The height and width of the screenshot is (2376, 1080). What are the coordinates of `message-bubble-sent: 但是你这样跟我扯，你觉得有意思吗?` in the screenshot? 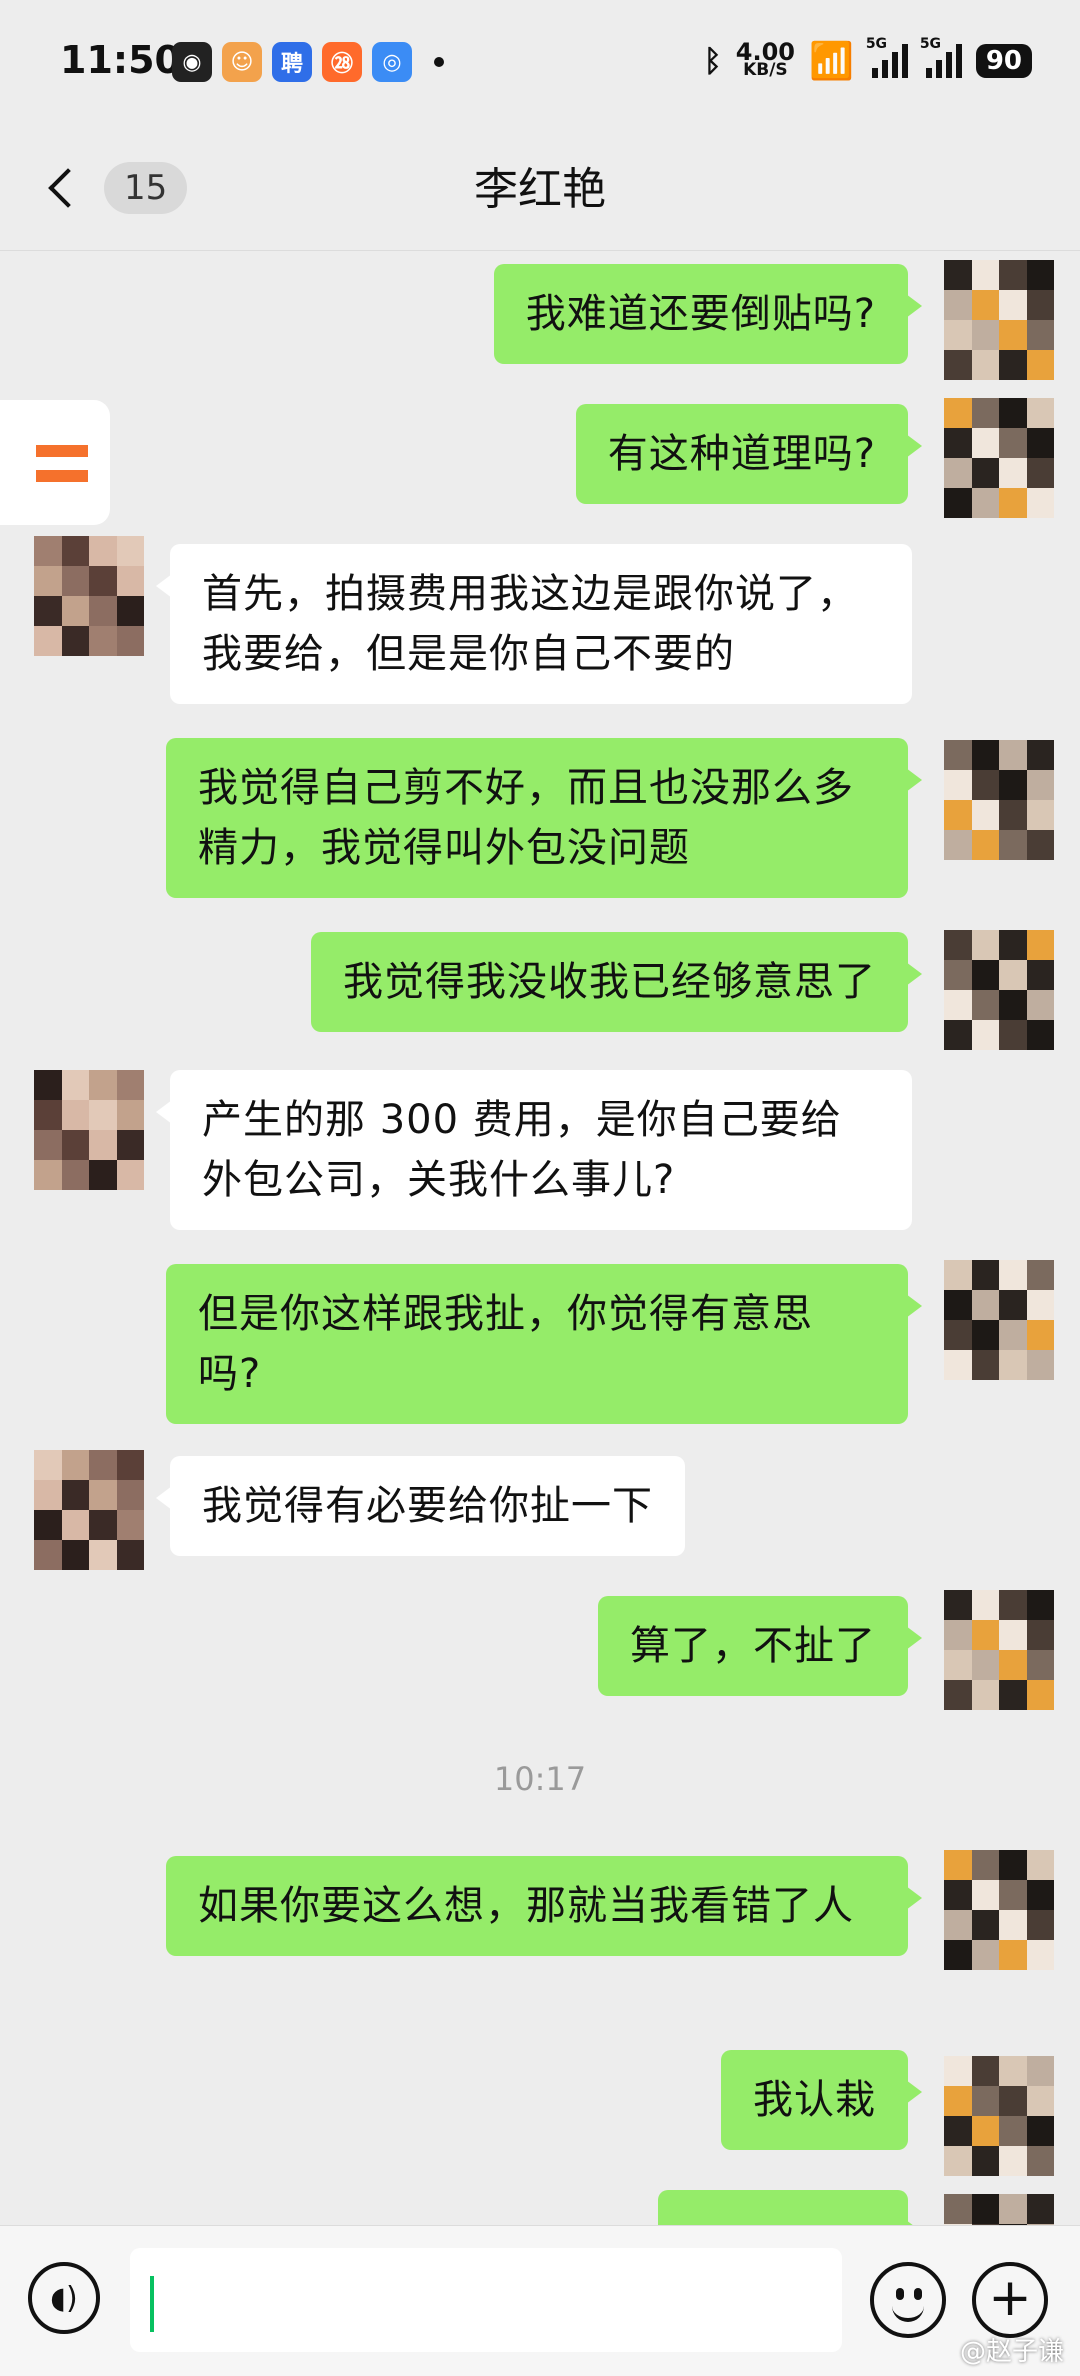 It's located at (544, 1344).